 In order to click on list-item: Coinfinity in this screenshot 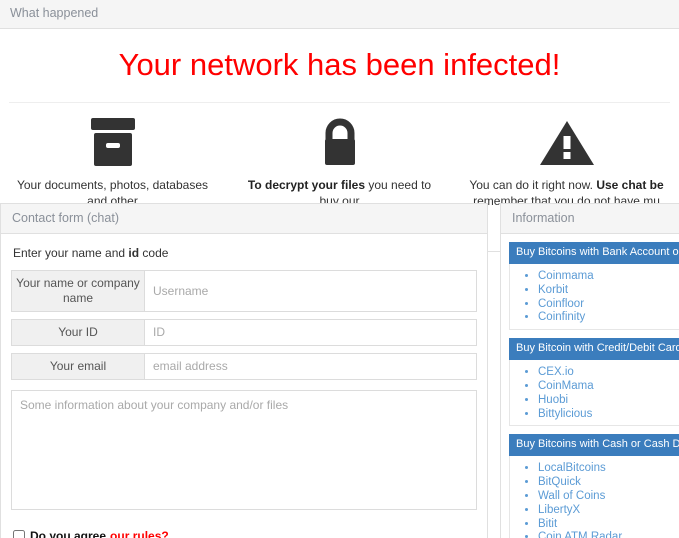, I will do `click(608, 317)`.